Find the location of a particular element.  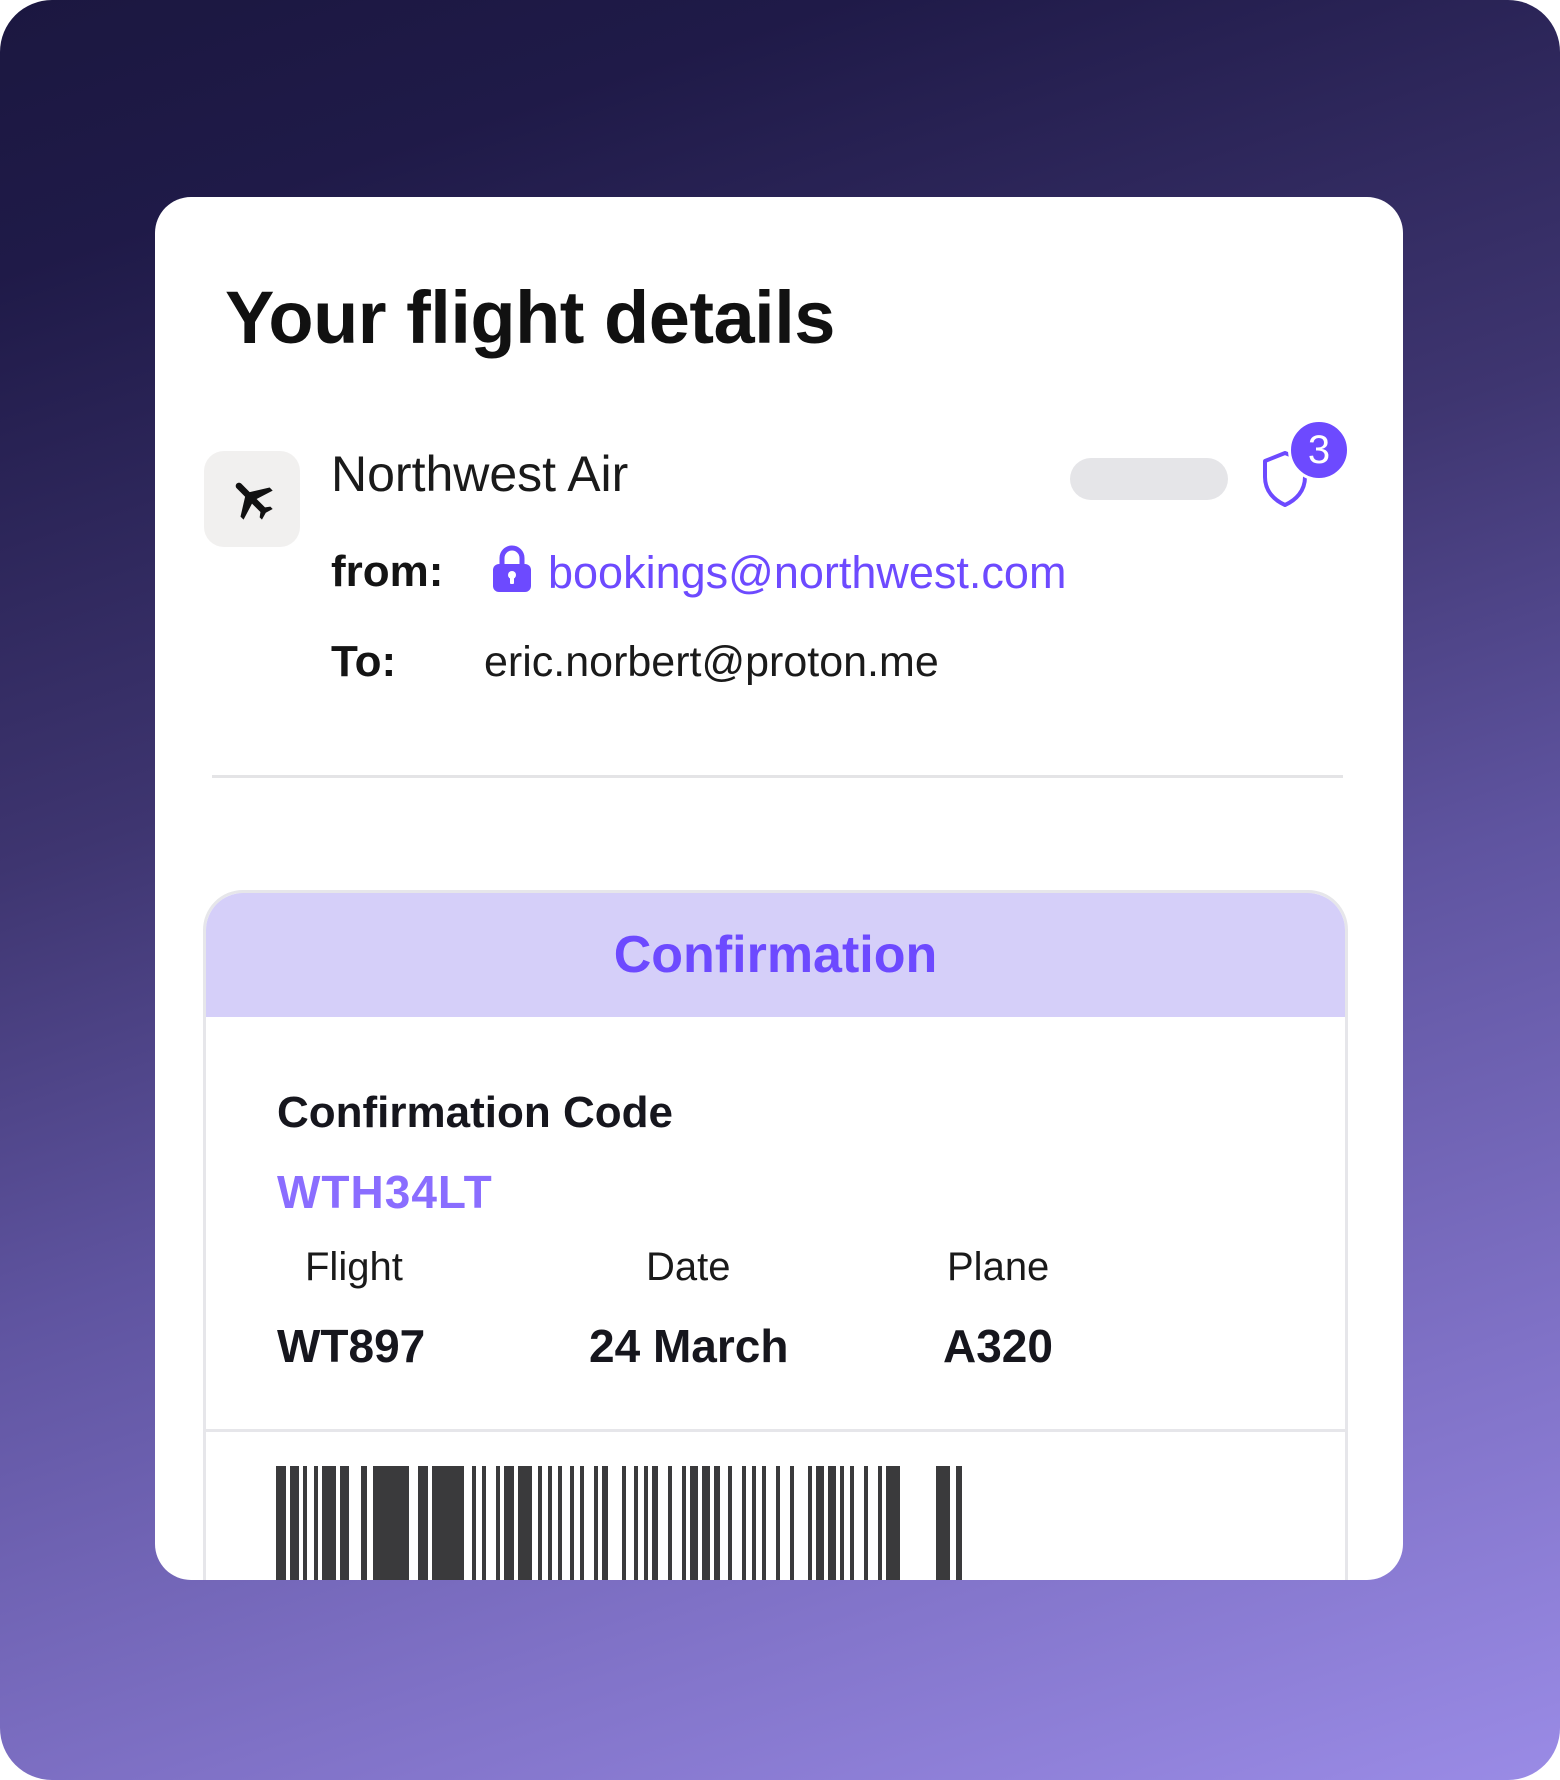

date-value: 24 March is located at coordinates (689, 1346).